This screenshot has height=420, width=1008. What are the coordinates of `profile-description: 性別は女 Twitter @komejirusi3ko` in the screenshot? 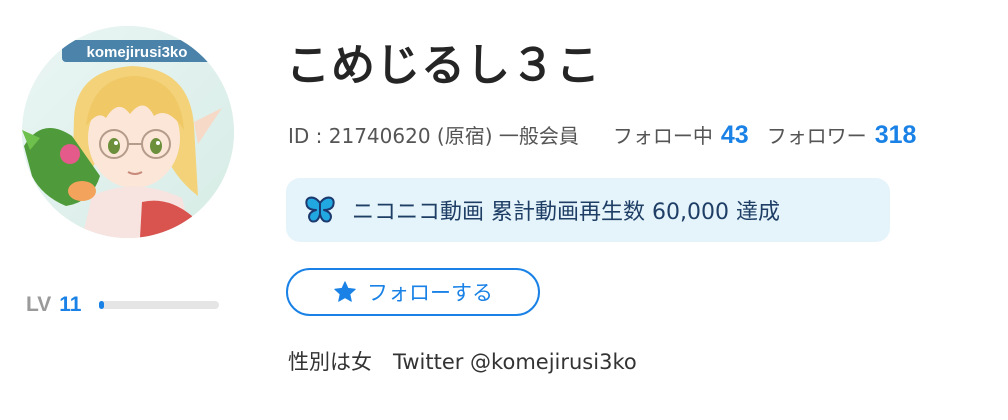 It's located at (462, 362).